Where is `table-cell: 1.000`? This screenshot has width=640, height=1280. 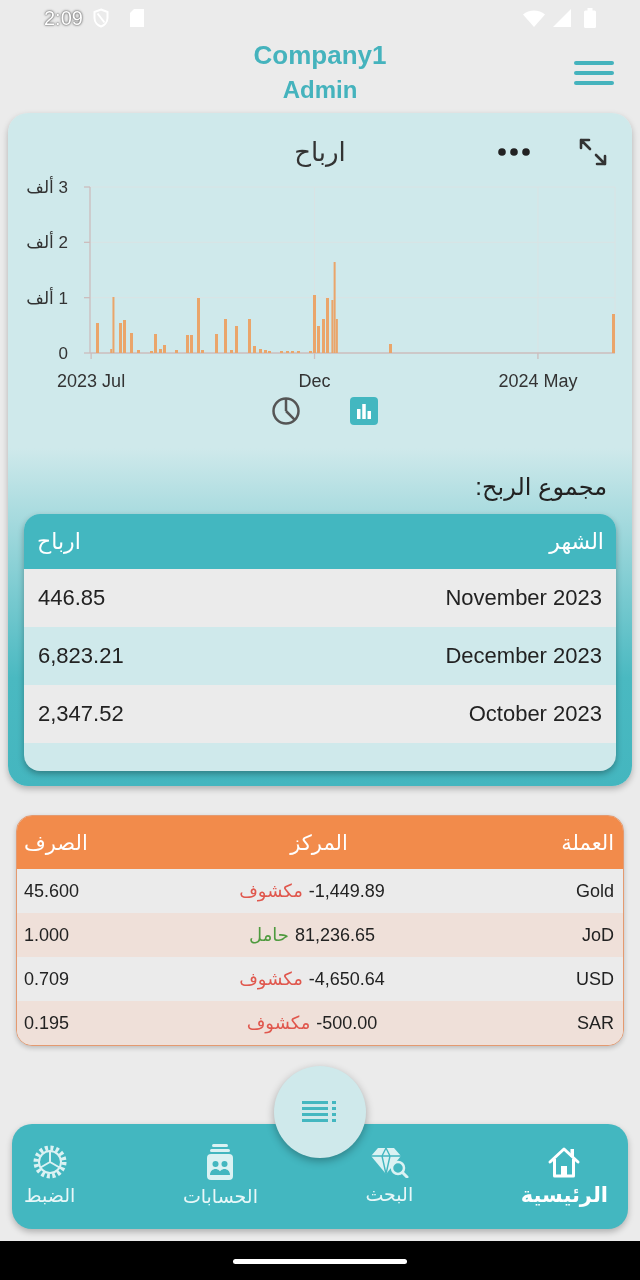
table-cell: 1.000 is located at coordinates (47, 935).